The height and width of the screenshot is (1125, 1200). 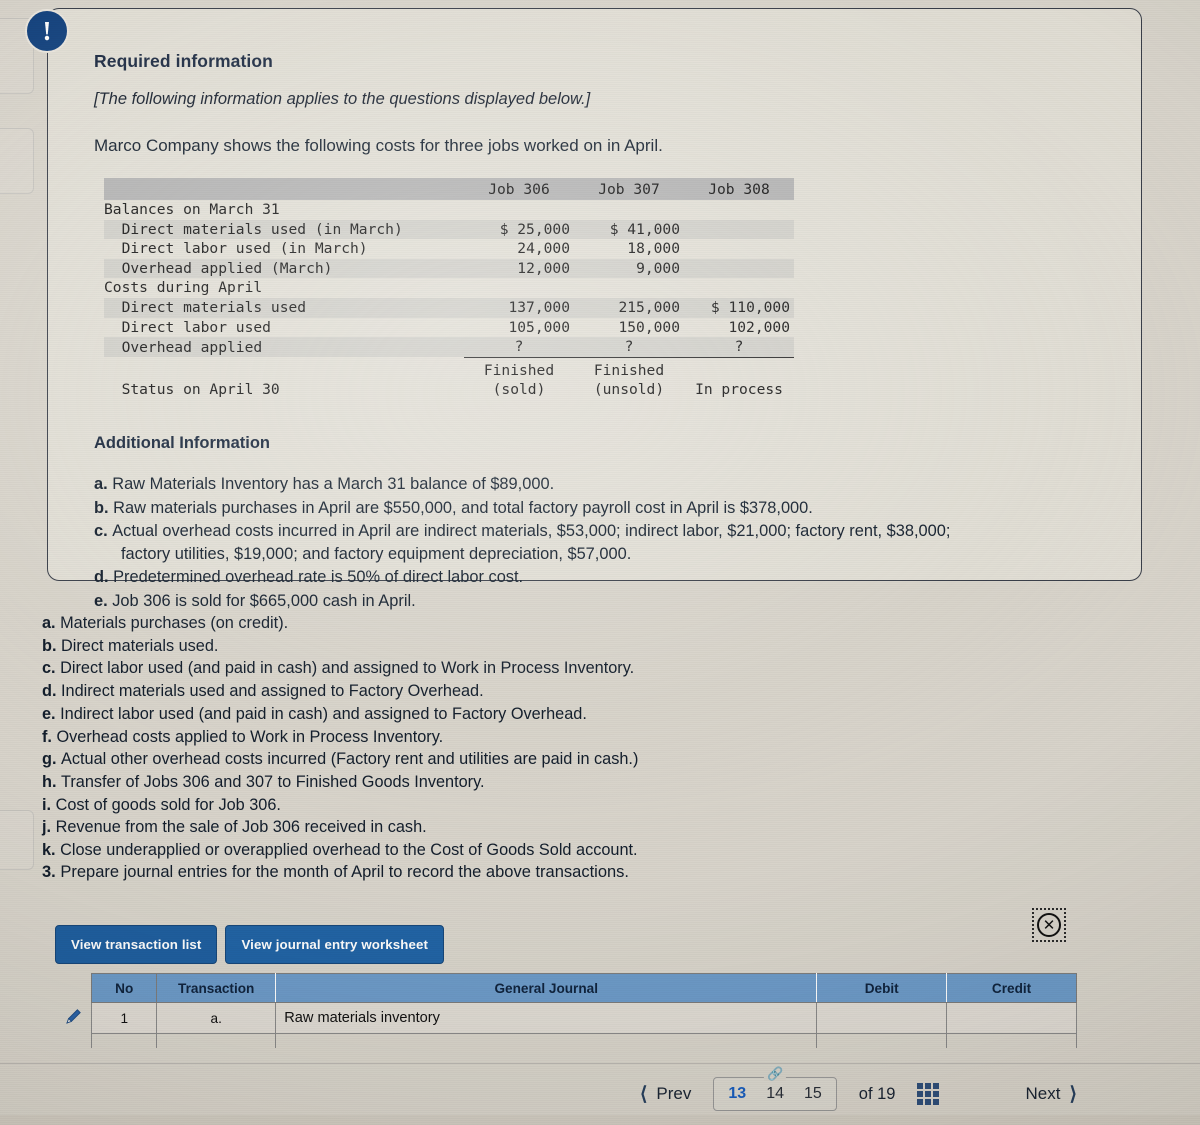 What do you see at coordinates (449, 268) in the screenshot?
I see `cost-table-row: Overhead applied (March) 12,000 9,000` at bounding box center [449, 268].